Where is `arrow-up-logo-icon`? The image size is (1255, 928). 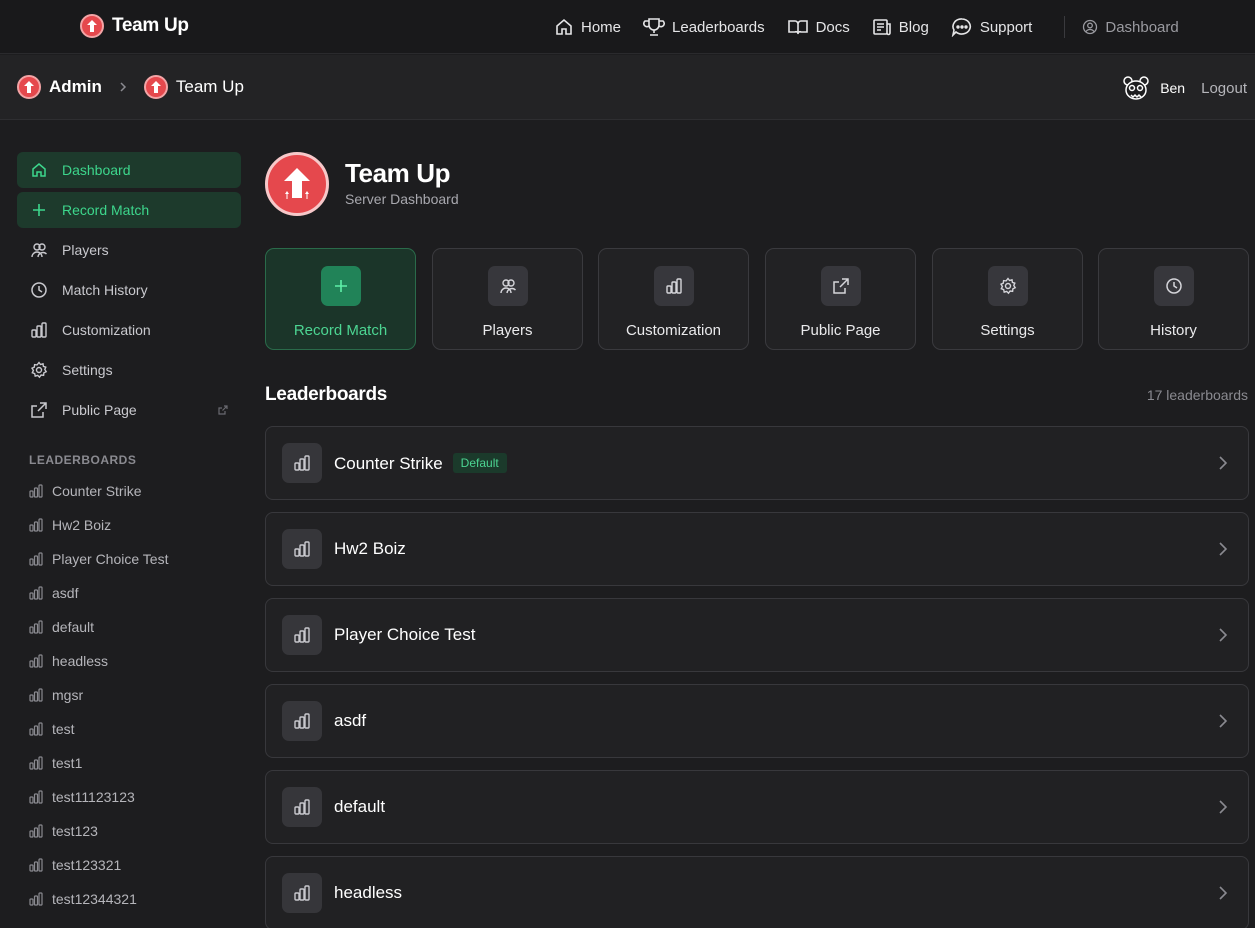
arrow-up-logo-icon is located at coordinates (297, 183).